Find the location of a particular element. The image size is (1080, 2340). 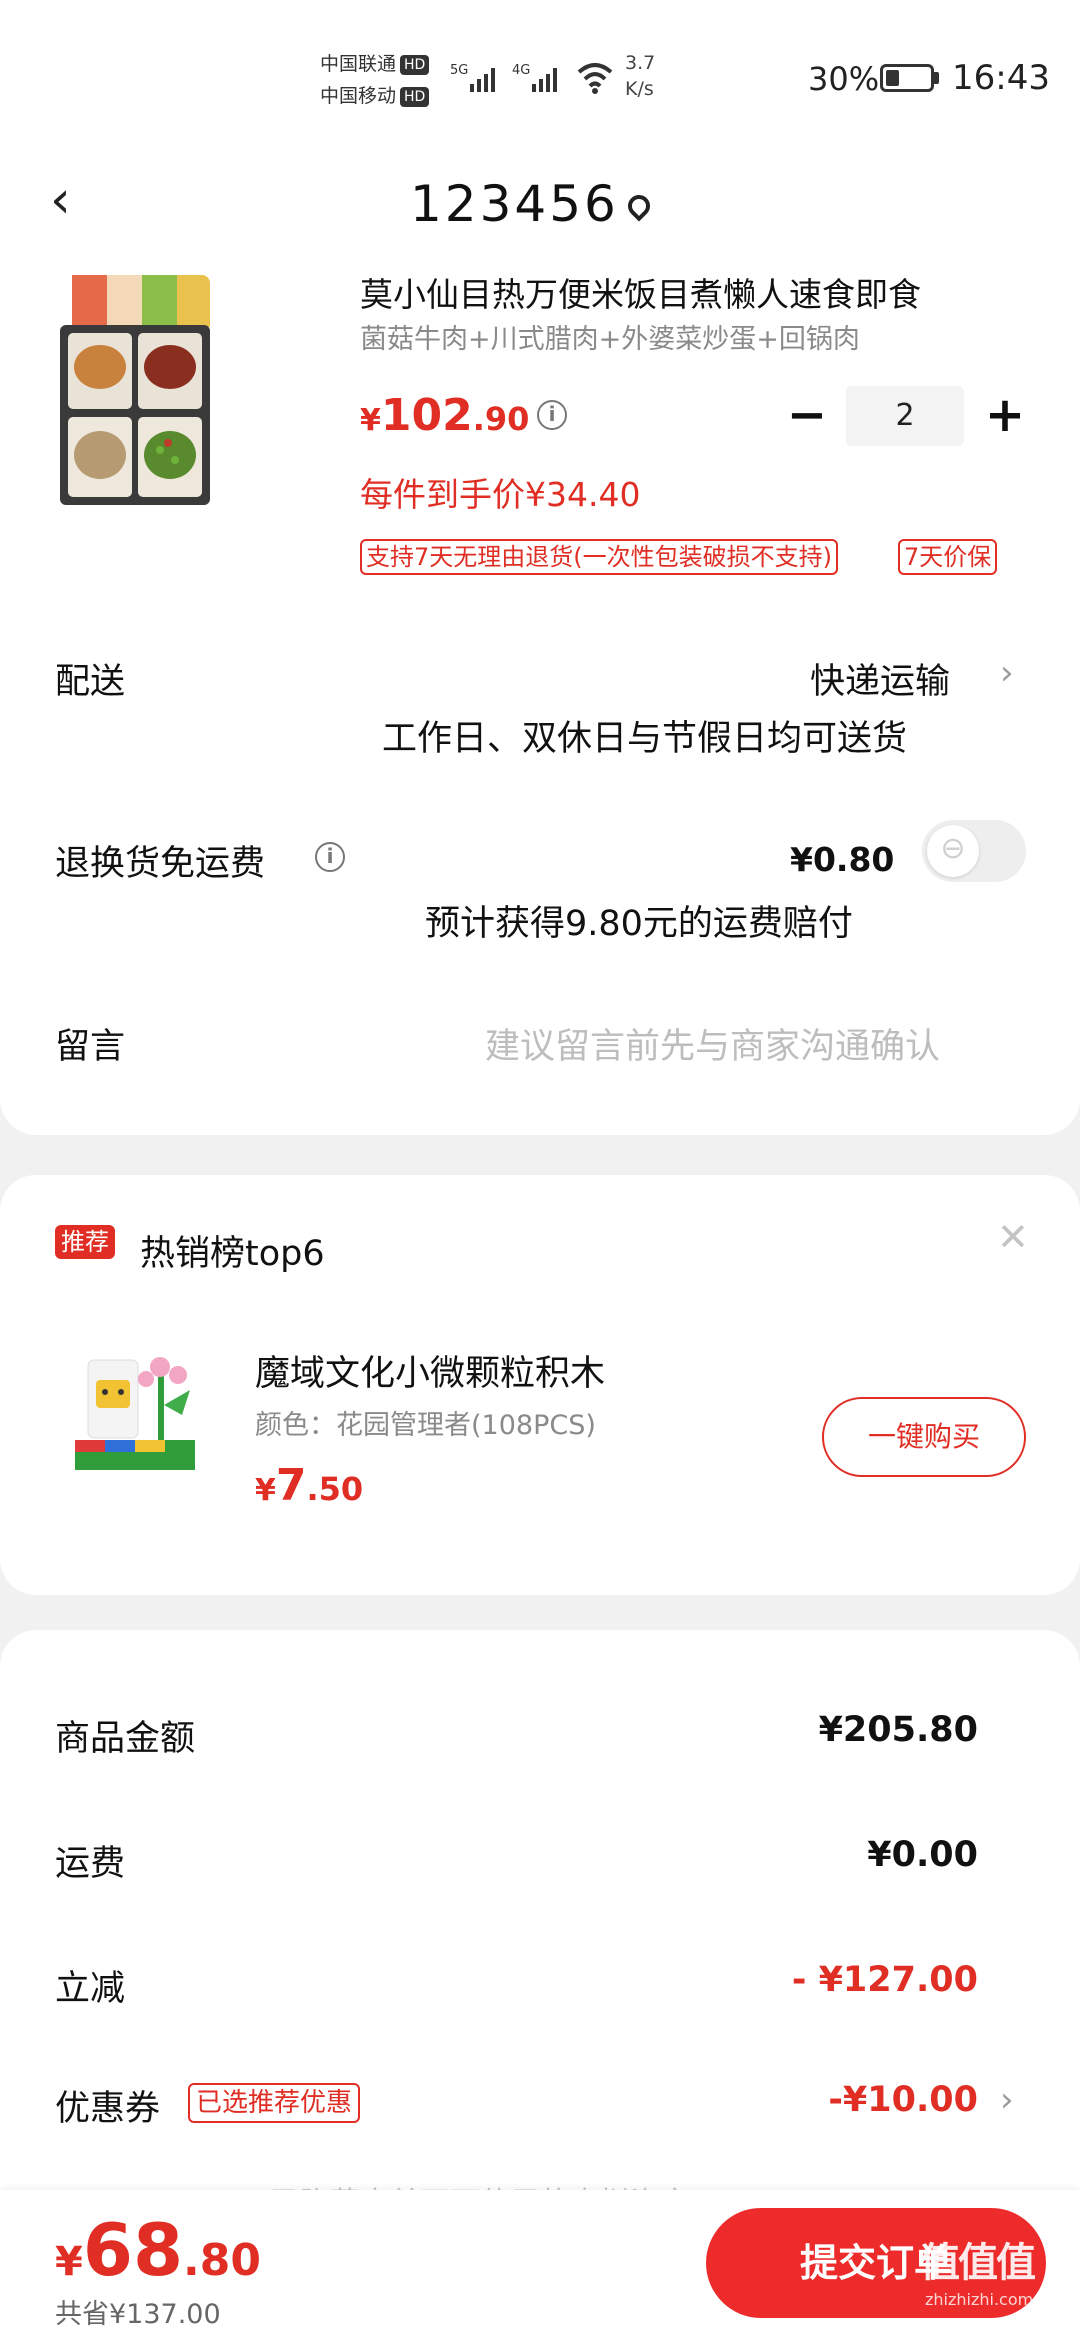

status-bar: 中国联通 HD 中国移动 HD 5G 4G 3.7 K/s 30% 16:43 is located at coordinates (540, 75).